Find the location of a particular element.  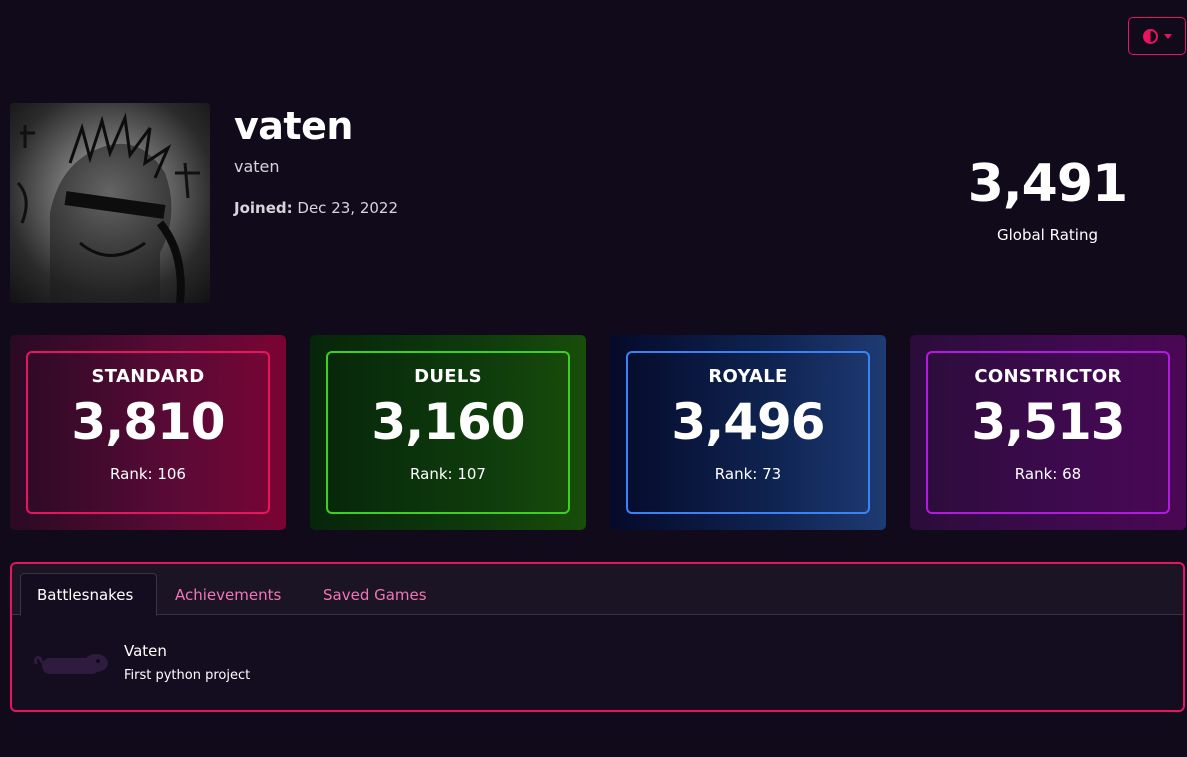

snake-name: Vaten is located at coordinates (145, 651).